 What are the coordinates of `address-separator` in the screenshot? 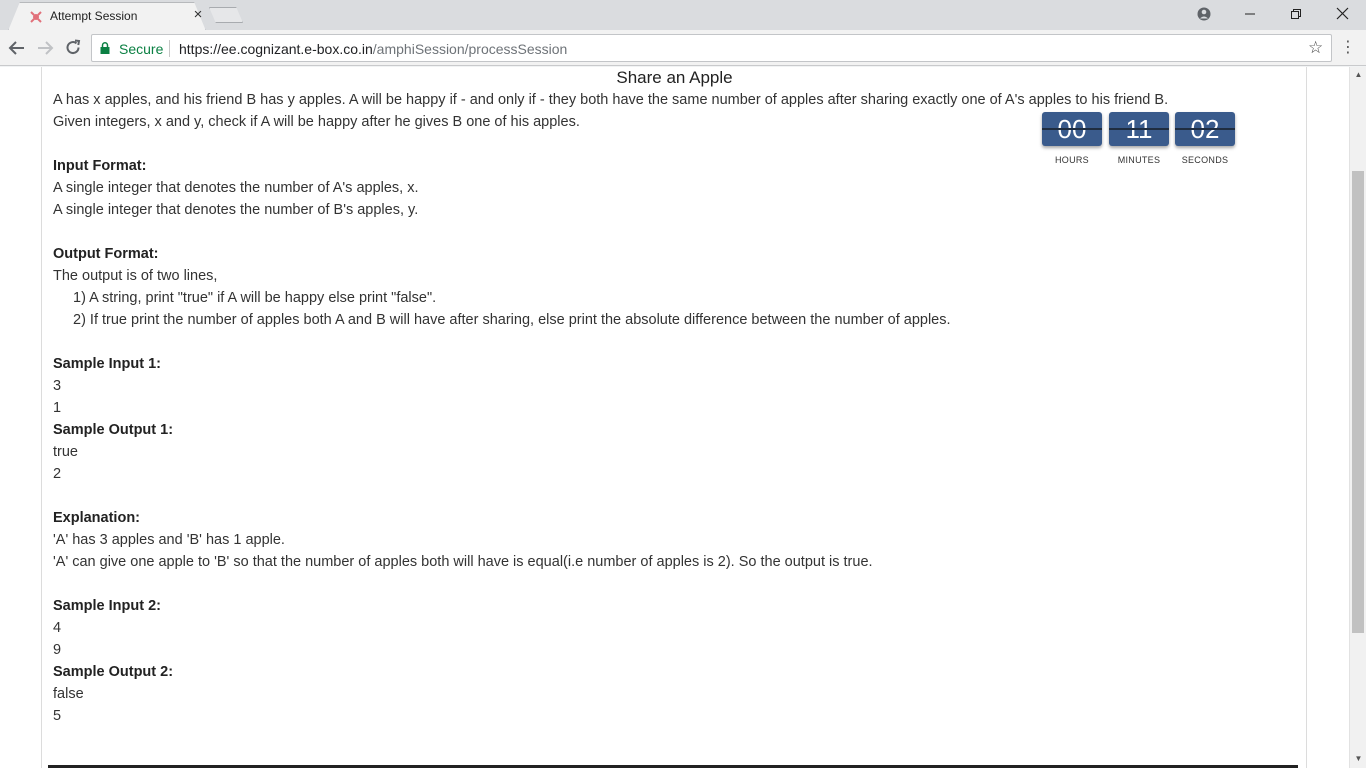 It's located at (169, 48).